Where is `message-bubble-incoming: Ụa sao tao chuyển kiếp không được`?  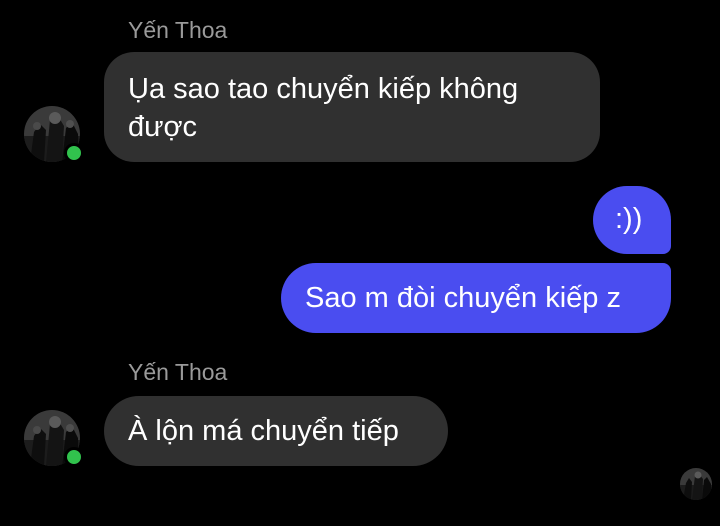 message-bubble-incoming: Ụa sao tao chuyển kiếp không được is located at coordinates (352, 107).